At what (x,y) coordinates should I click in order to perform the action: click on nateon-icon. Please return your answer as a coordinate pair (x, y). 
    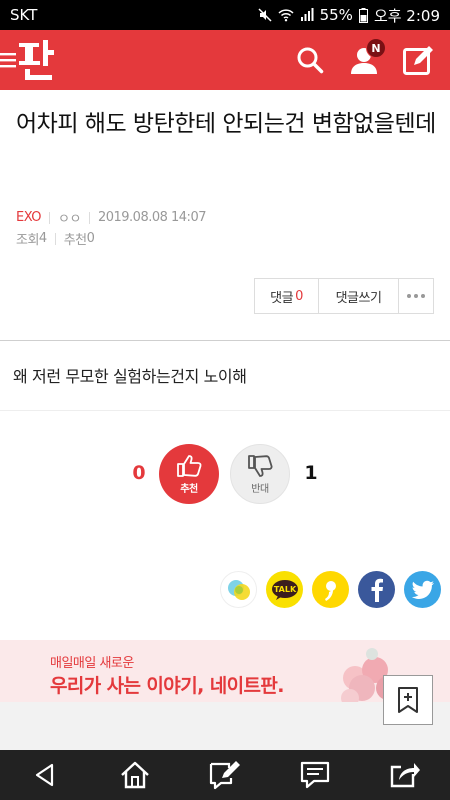
    Looking at the image, I should click on (238, 589).